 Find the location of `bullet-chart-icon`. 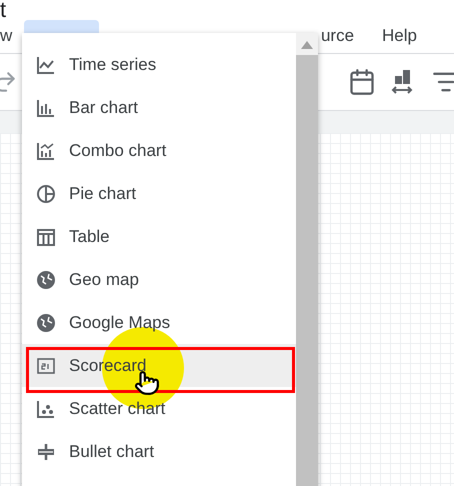

bullet-chart-icon is located at coordinates (46, 452).